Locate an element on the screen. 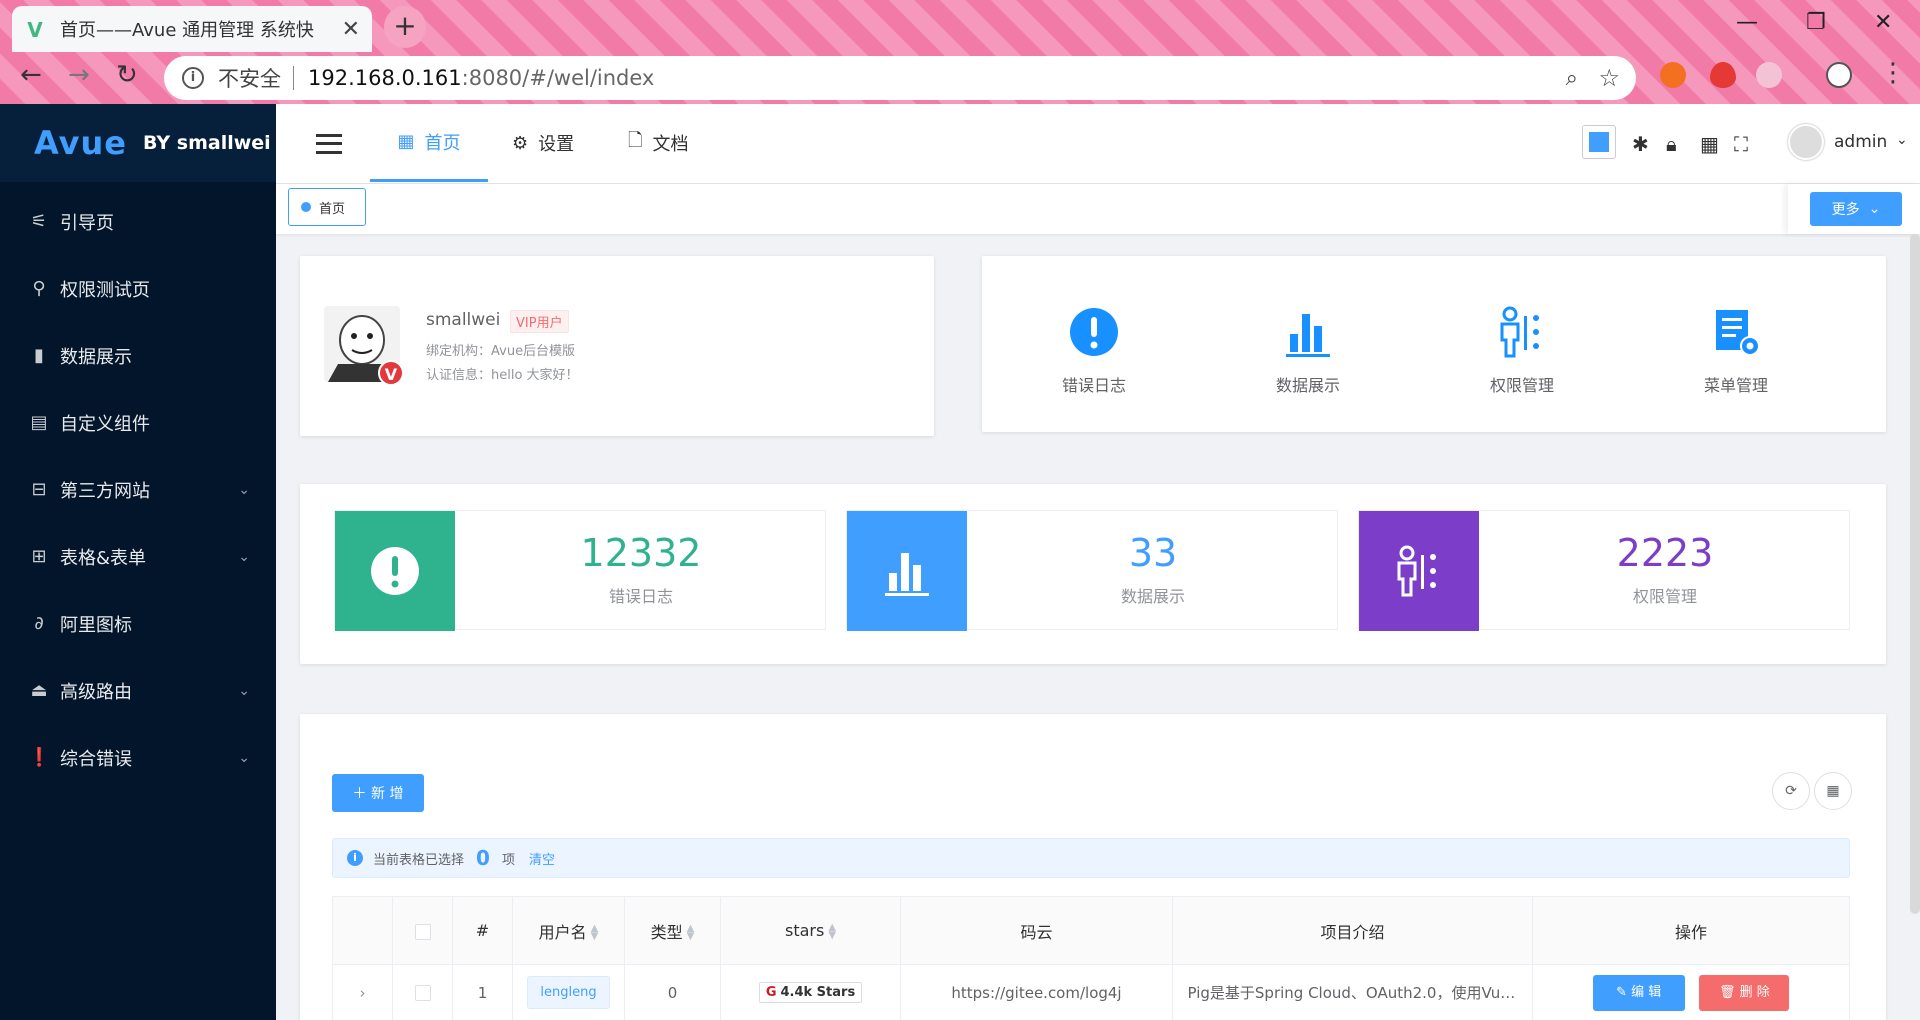 This screenshot has height=1020, width=1920. quick-links-card: 错误日志 数据展示 权限管理 菜单管理 is located at coordinates (1434, 344).